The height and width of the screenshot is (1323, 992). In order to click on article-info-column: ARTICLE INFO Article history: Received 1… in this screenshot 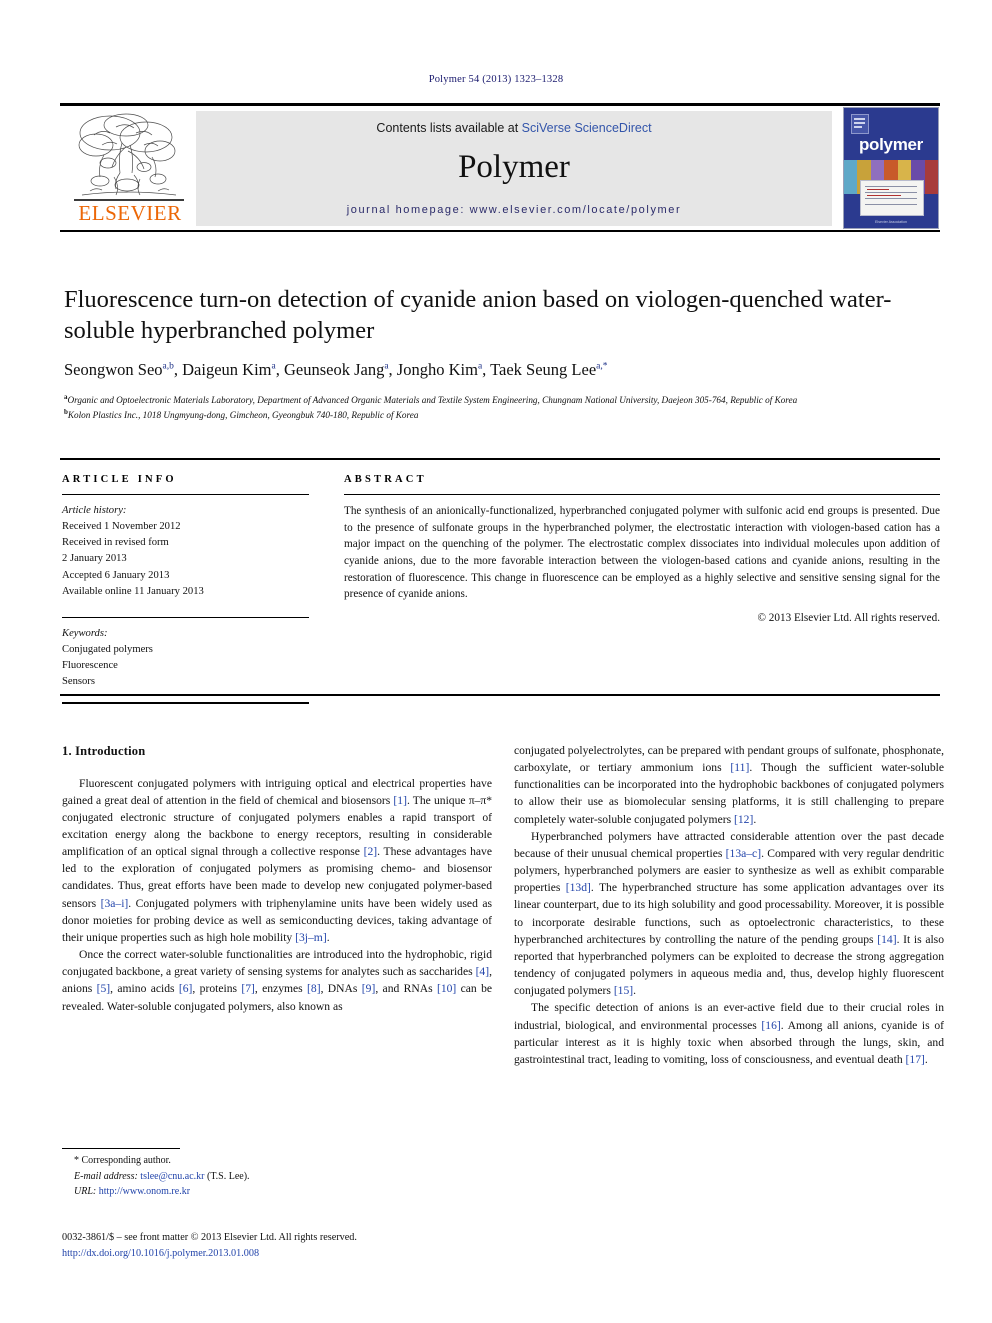, I will do `click(185, 589)`.